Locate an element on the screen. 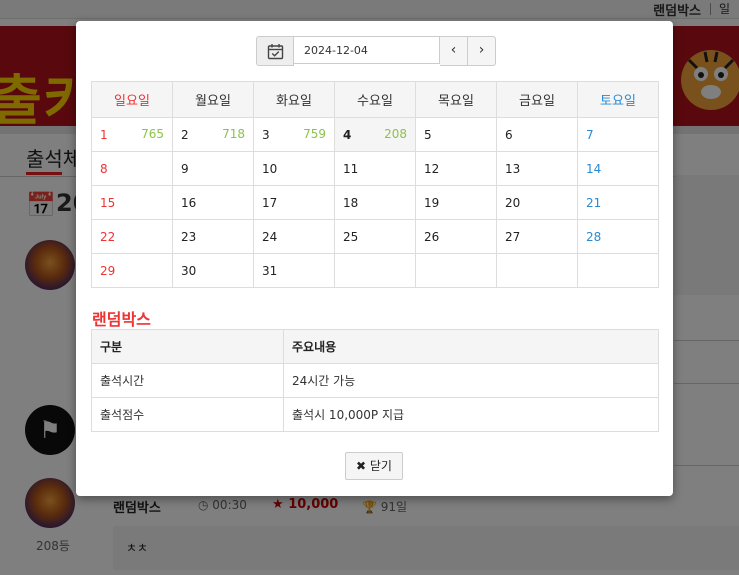  calendar-day-number: 23 is located at coordinates (189, 236).